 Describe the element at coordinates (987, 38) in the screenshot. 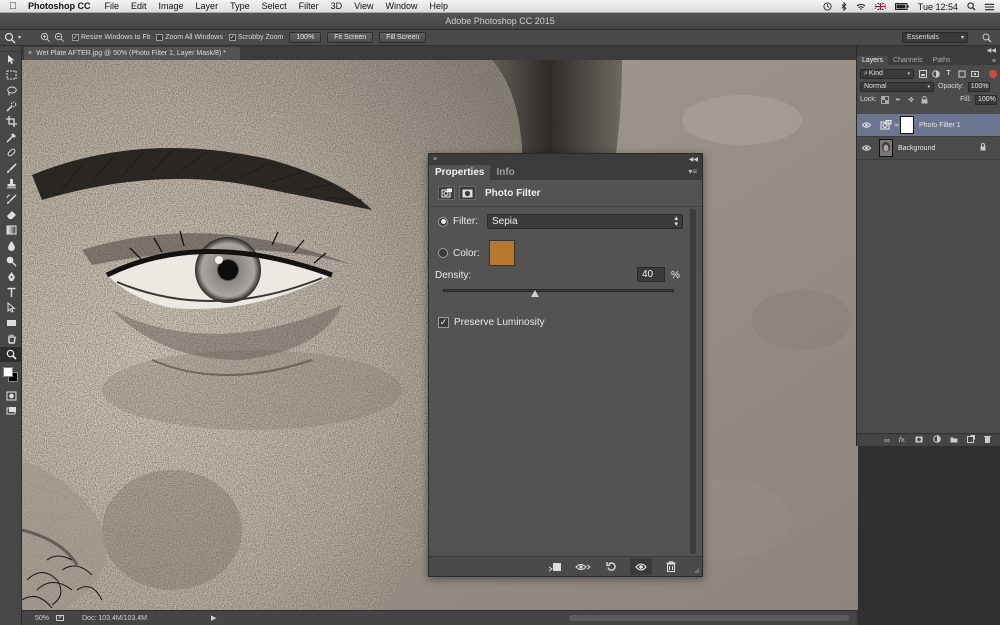

I see `search-icon` at that location.